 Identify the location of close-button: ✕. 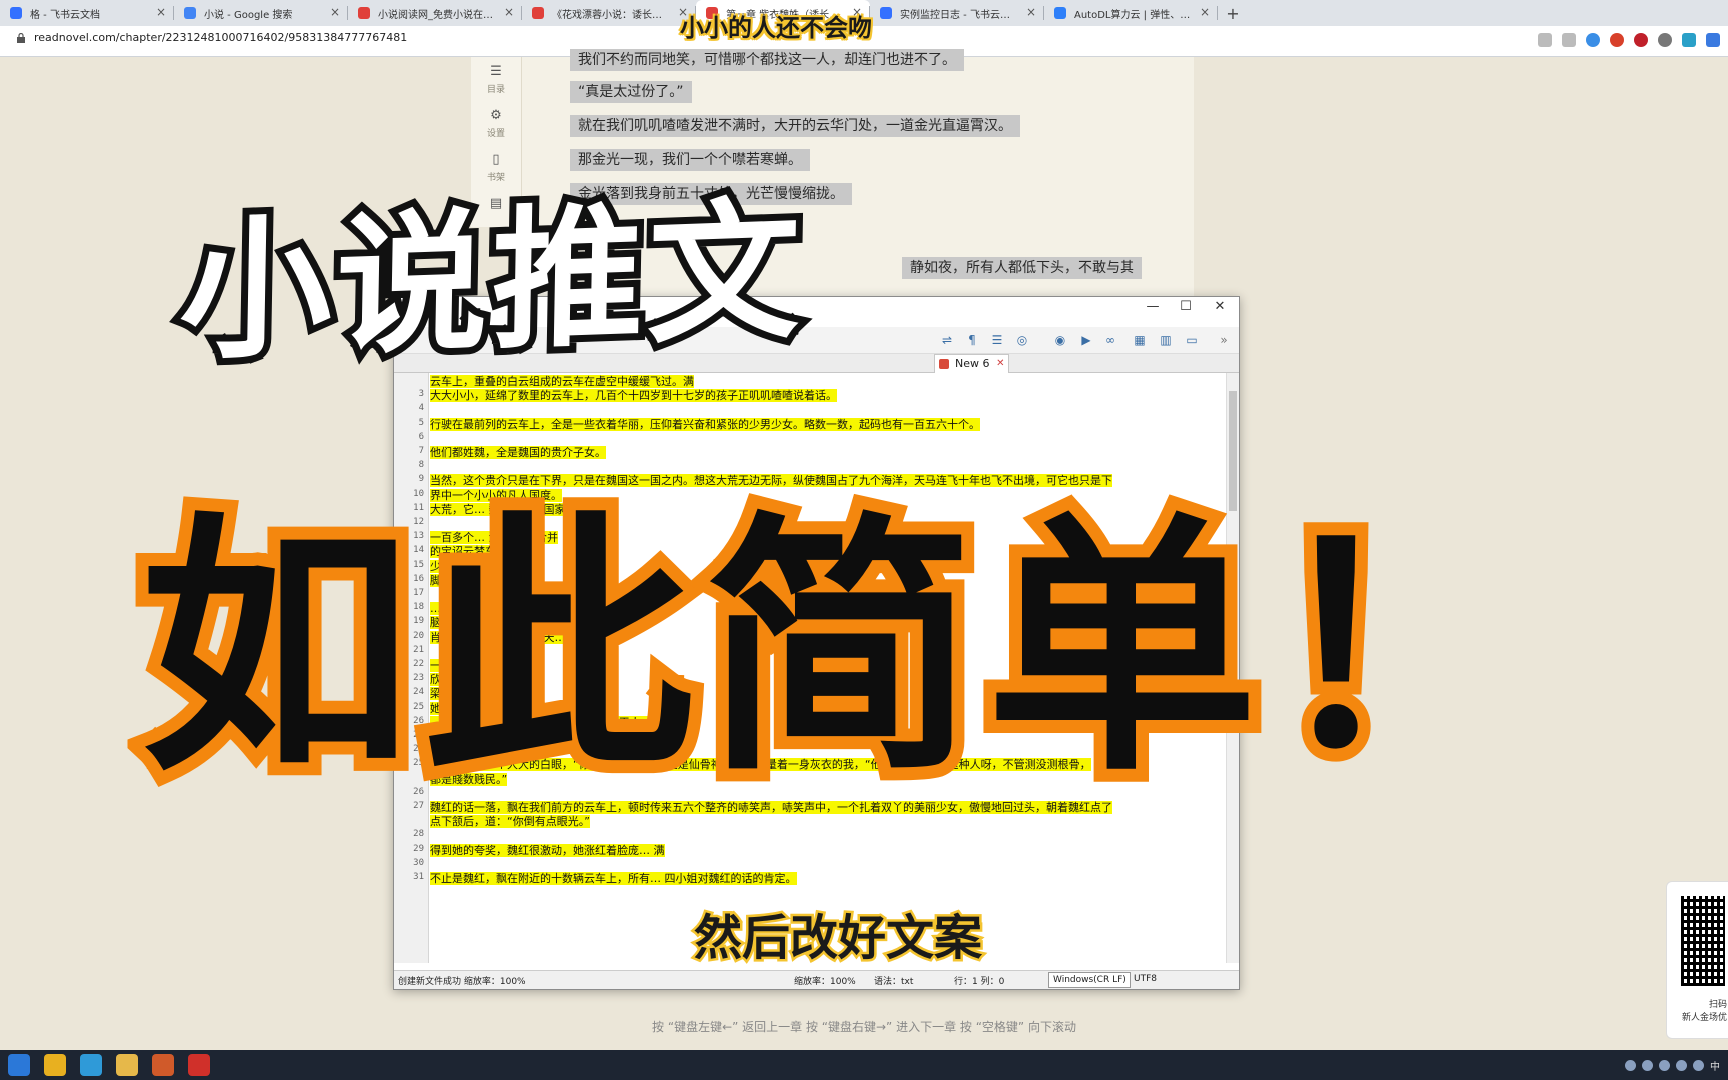
(1220, 306).